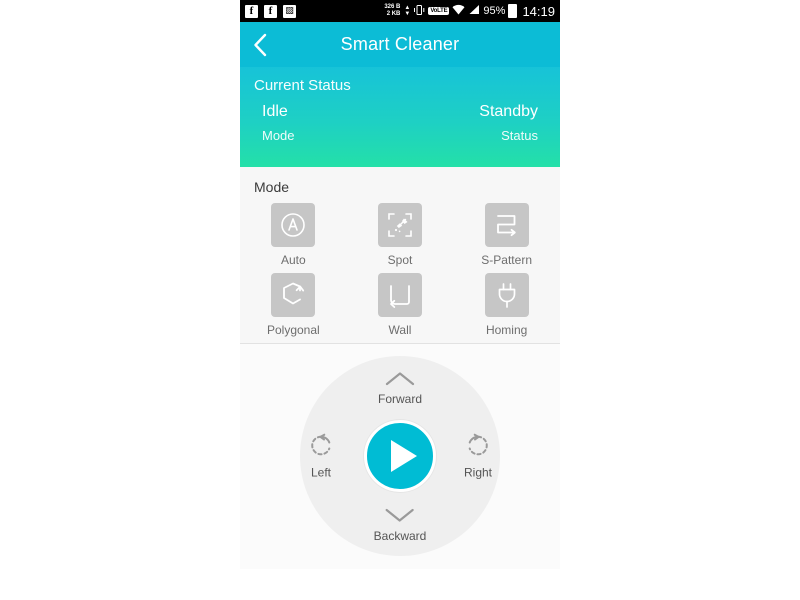 The width and height of the screenshot is (800, 600). I want to click on backward-button: Backward, so click(400, 525).